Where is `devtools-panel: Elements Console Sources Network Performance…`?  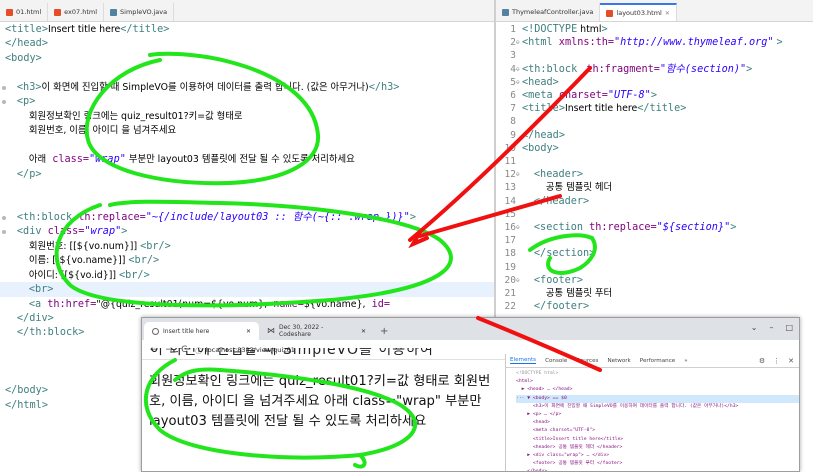
devtools-panel: Elements Console Sources Network Performance… is located at coordinates (652, 412).